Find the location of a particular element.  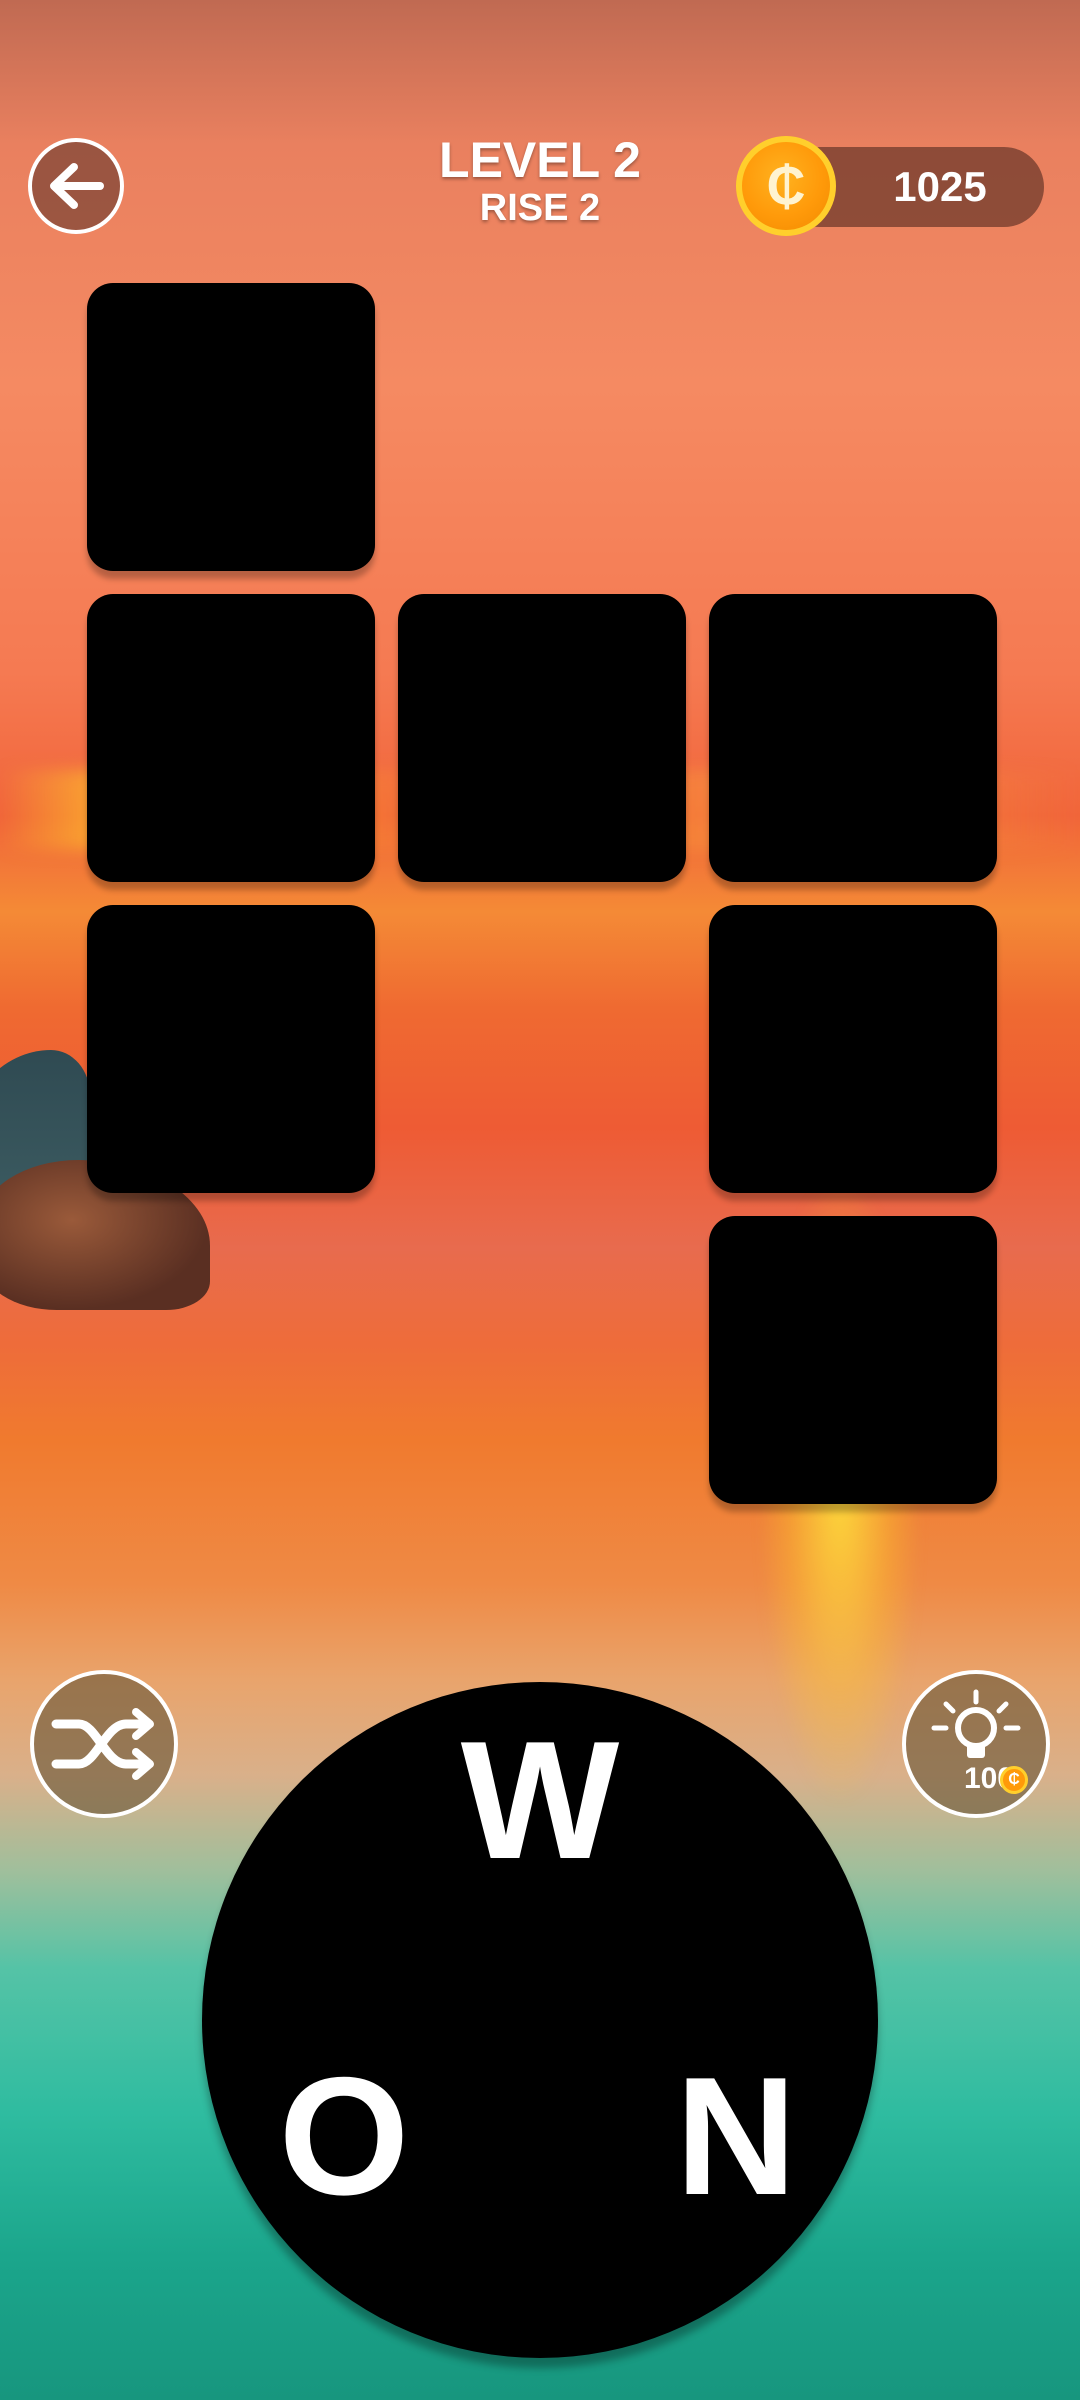

wheel-letter: O is located at coordinates (344, 2136).